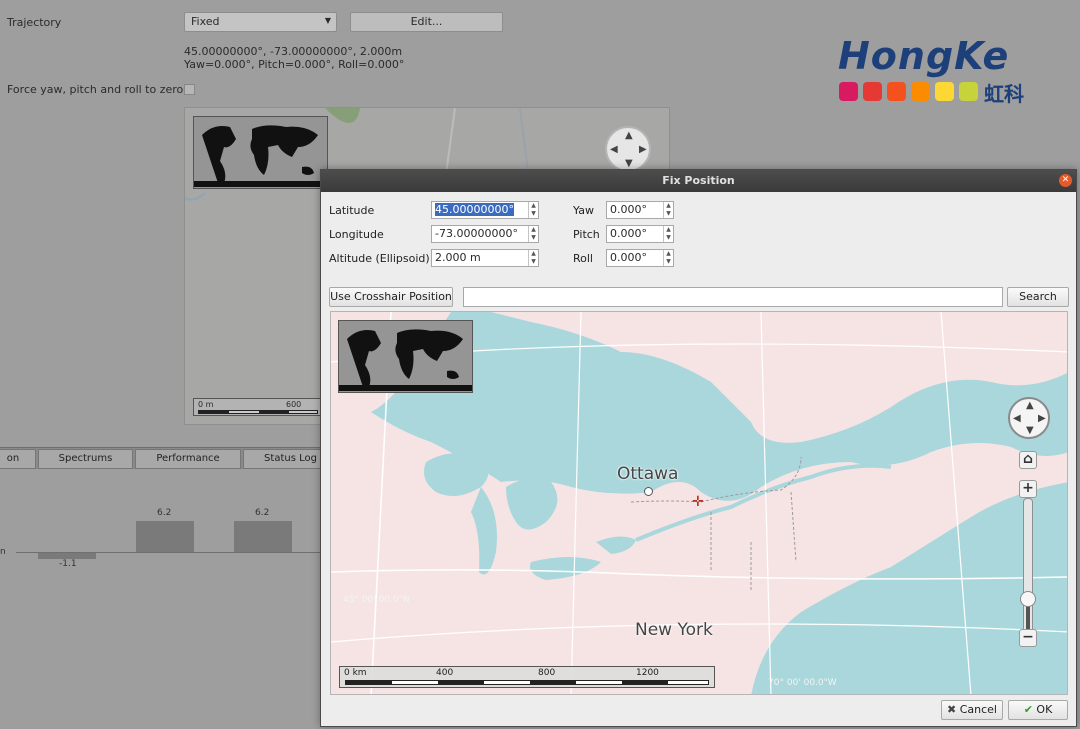 This screenshot has width=1080, height=729. I want to click on bottom-tabbar: on Spectrums Performance Status Log, so click(169, 458).